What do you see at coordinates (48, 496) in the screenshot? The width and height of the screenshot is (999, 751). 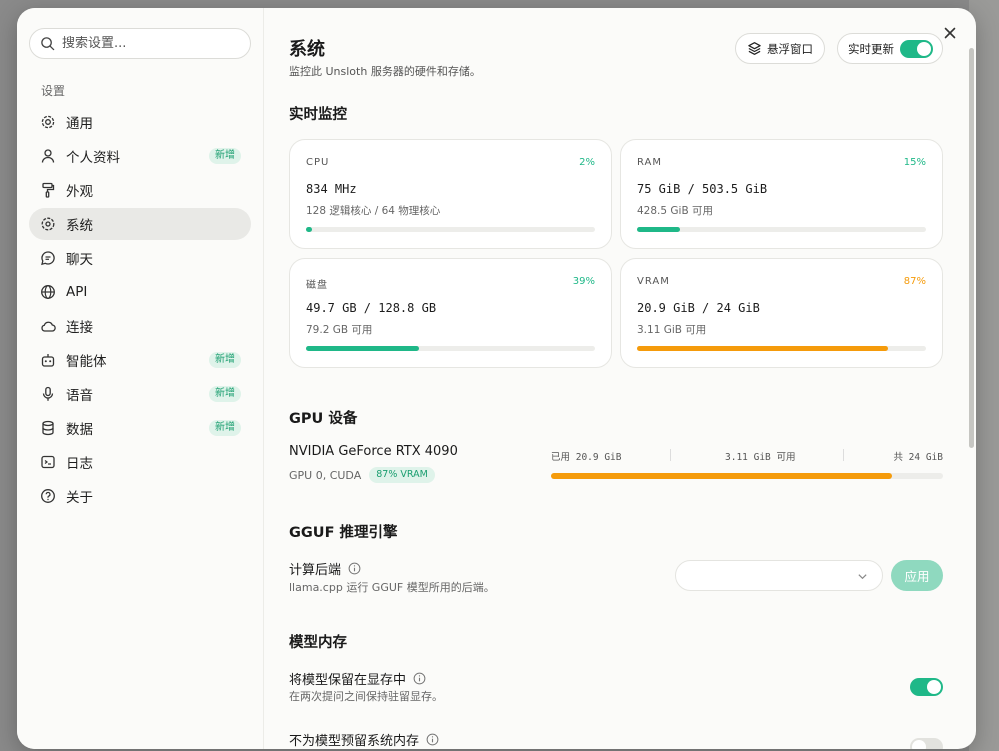 I see `help-circle-icon` at bounding box center [48, 496].